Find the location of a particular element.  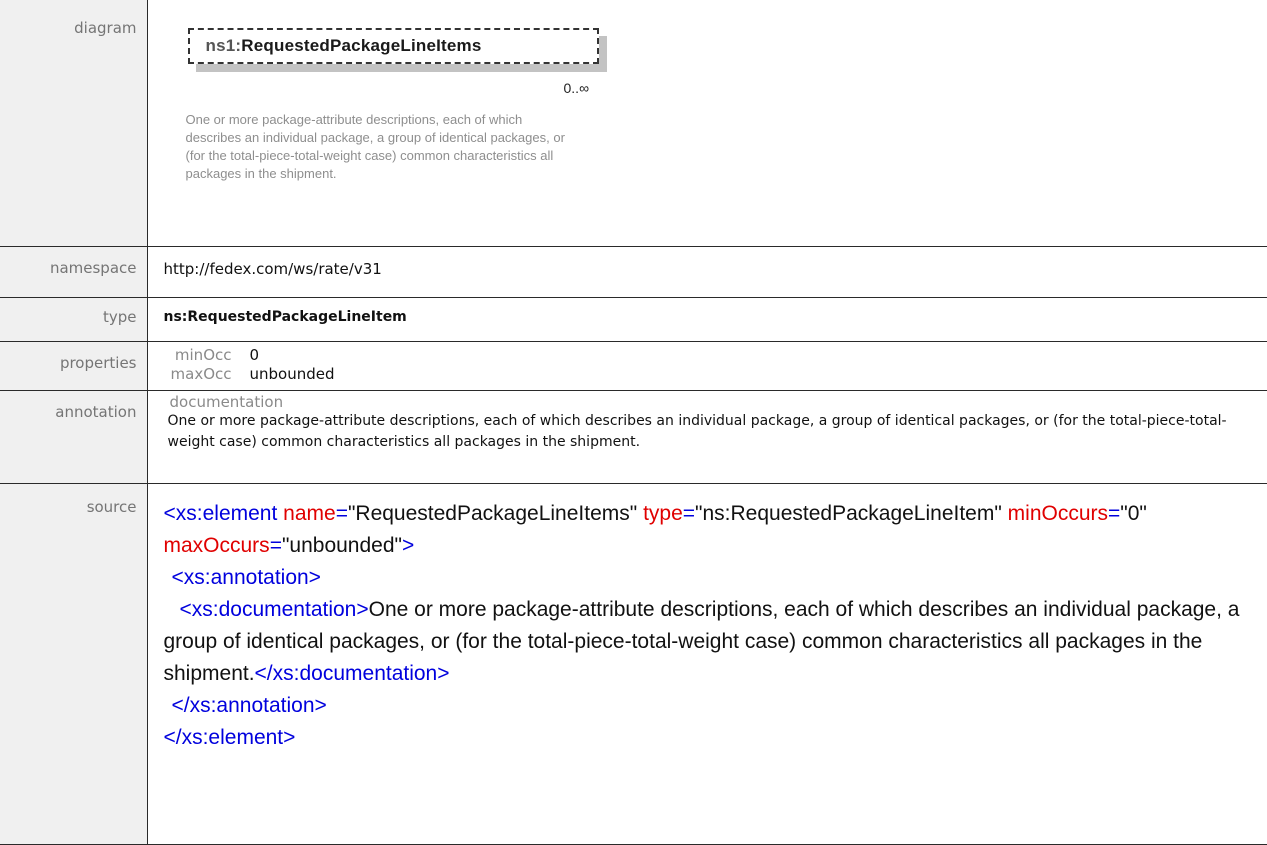

element-name: ns1:RequestedPackageLineItems is located at coordinates (344, 46).